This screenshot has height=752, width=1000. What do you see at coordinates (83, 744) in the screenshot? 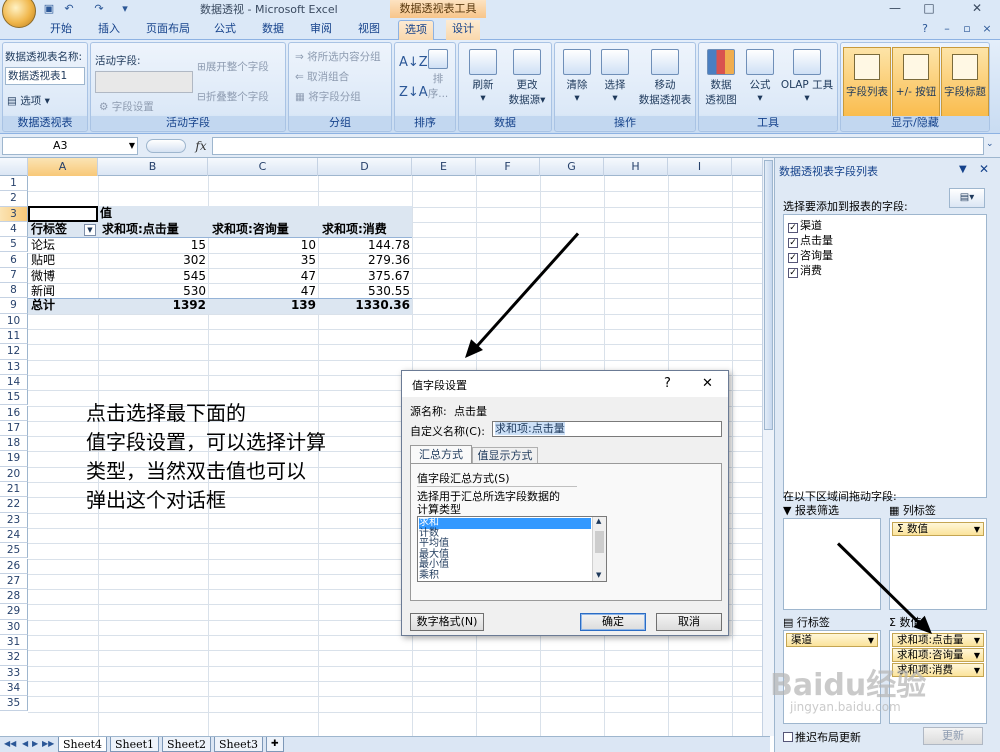
I see `sheet-tab: Sheet4` at bounding box center [83, 744].